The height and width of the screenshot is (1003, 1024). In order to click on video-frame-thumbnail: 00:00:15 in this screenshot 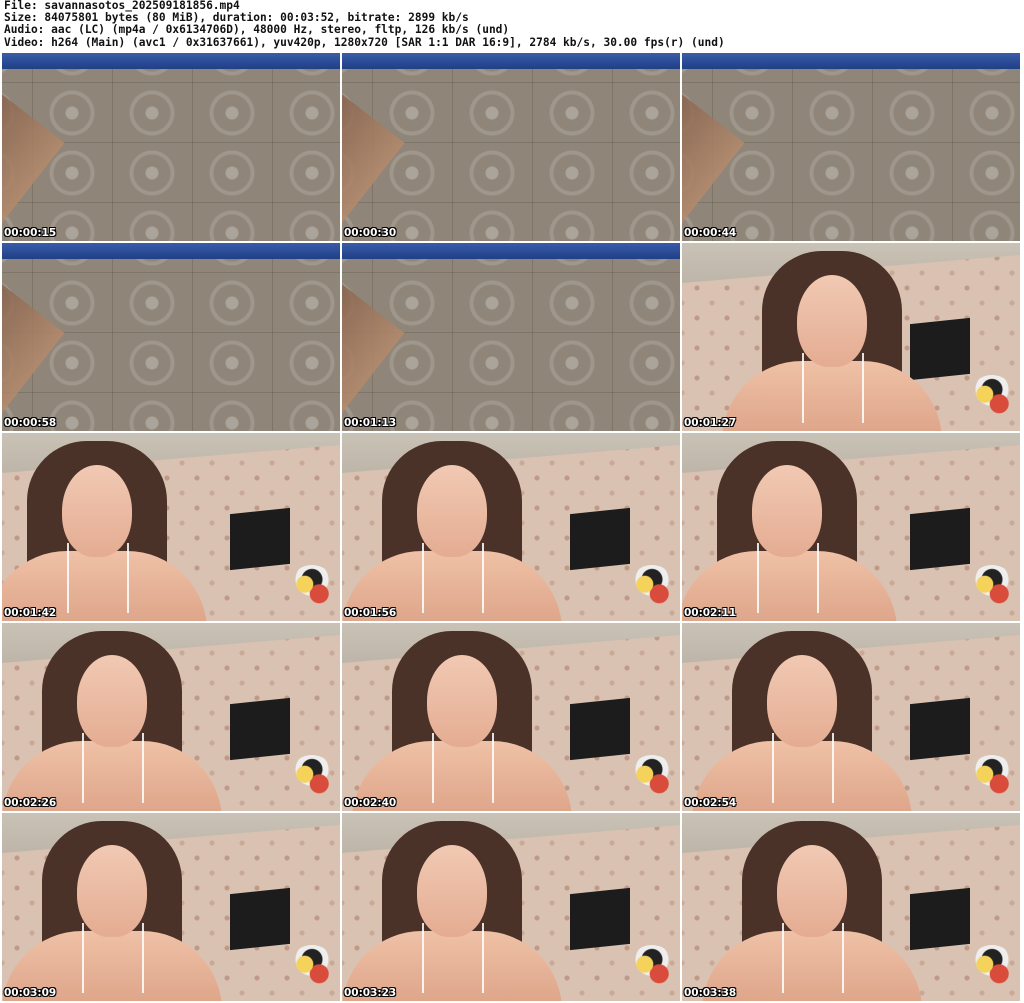, I will do `click(171, 147)`.